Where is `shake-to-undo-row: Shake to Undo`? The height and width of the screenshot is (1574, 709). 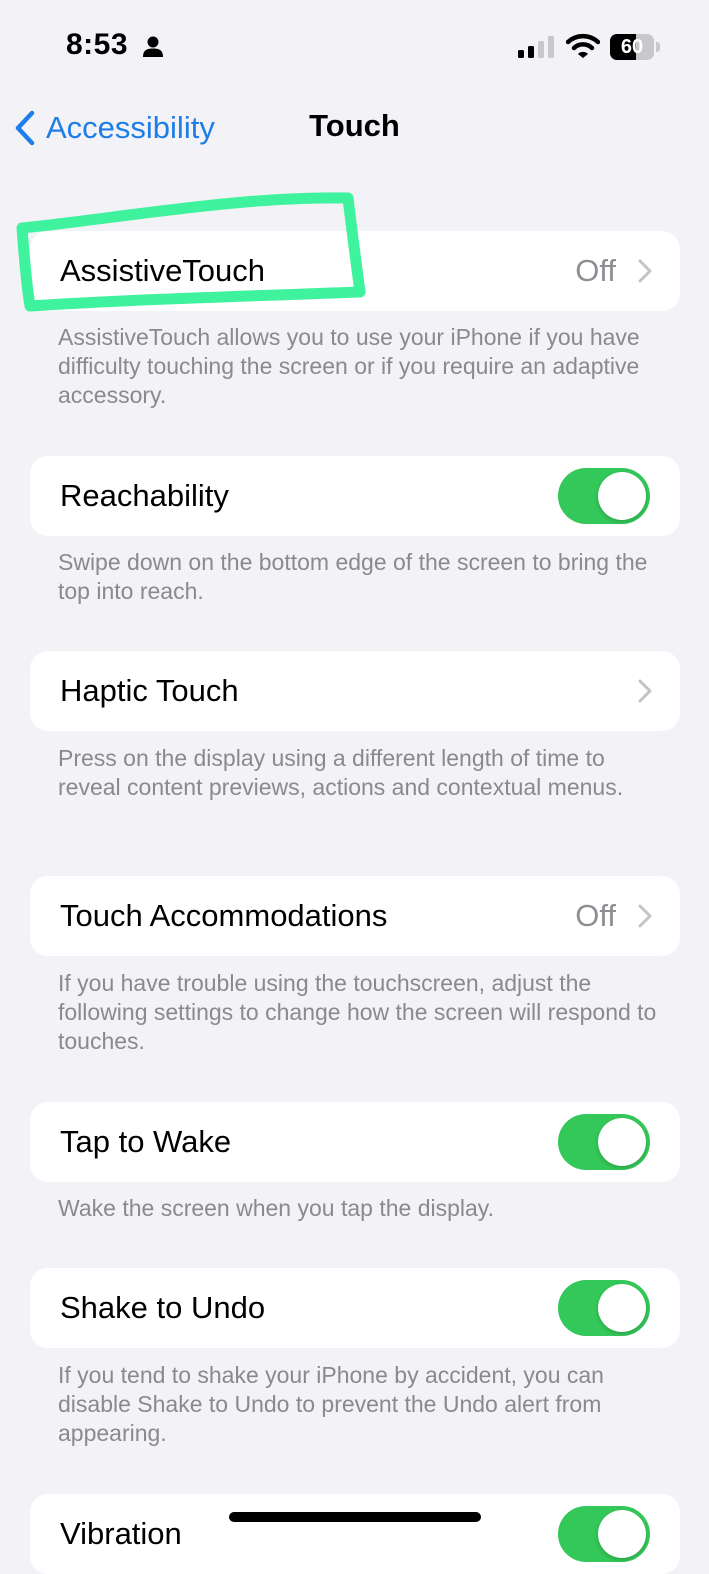
shake-to-undo-row: Shake to Undo is located at coordinates (355, 1308).